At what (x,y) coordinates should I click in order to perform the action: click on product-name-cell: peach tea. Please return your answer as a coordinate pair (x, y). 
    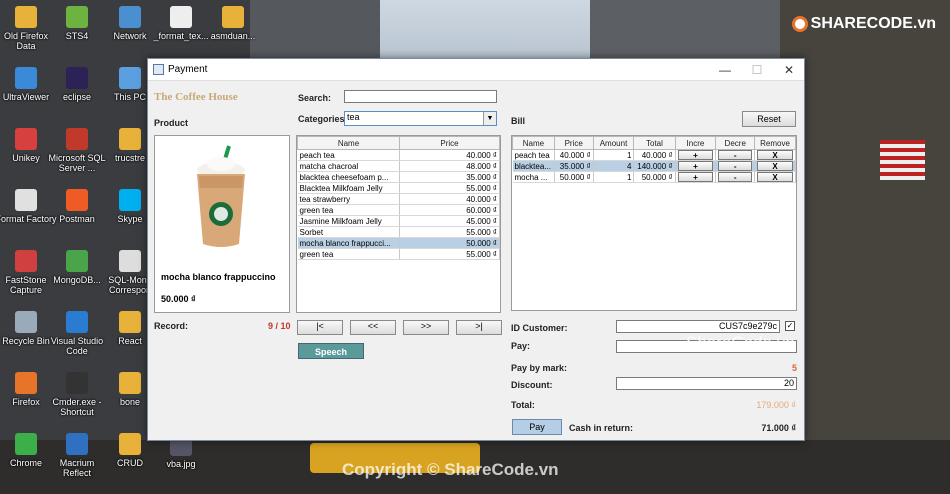
    Looking at the image, I should click on (348, 155).